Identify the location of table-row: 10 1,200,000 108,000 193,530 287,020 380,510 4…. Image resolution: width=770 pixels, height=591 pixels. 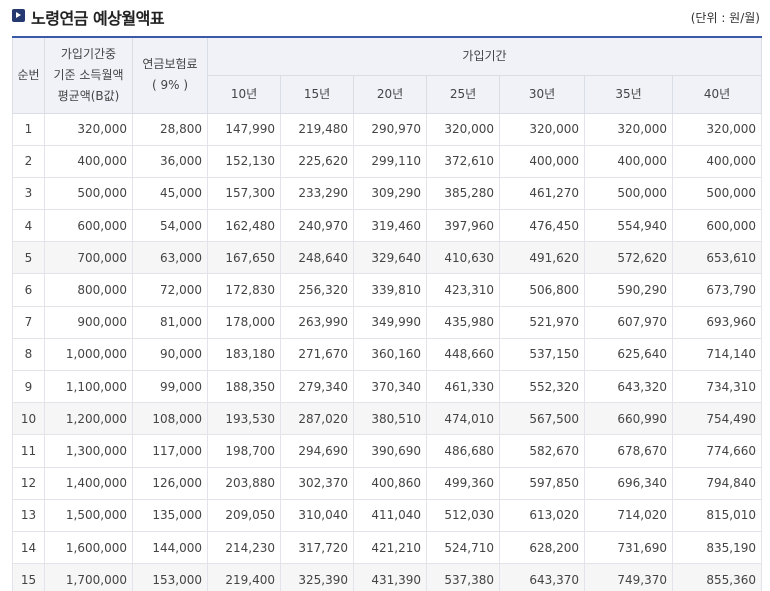
(387, 419).